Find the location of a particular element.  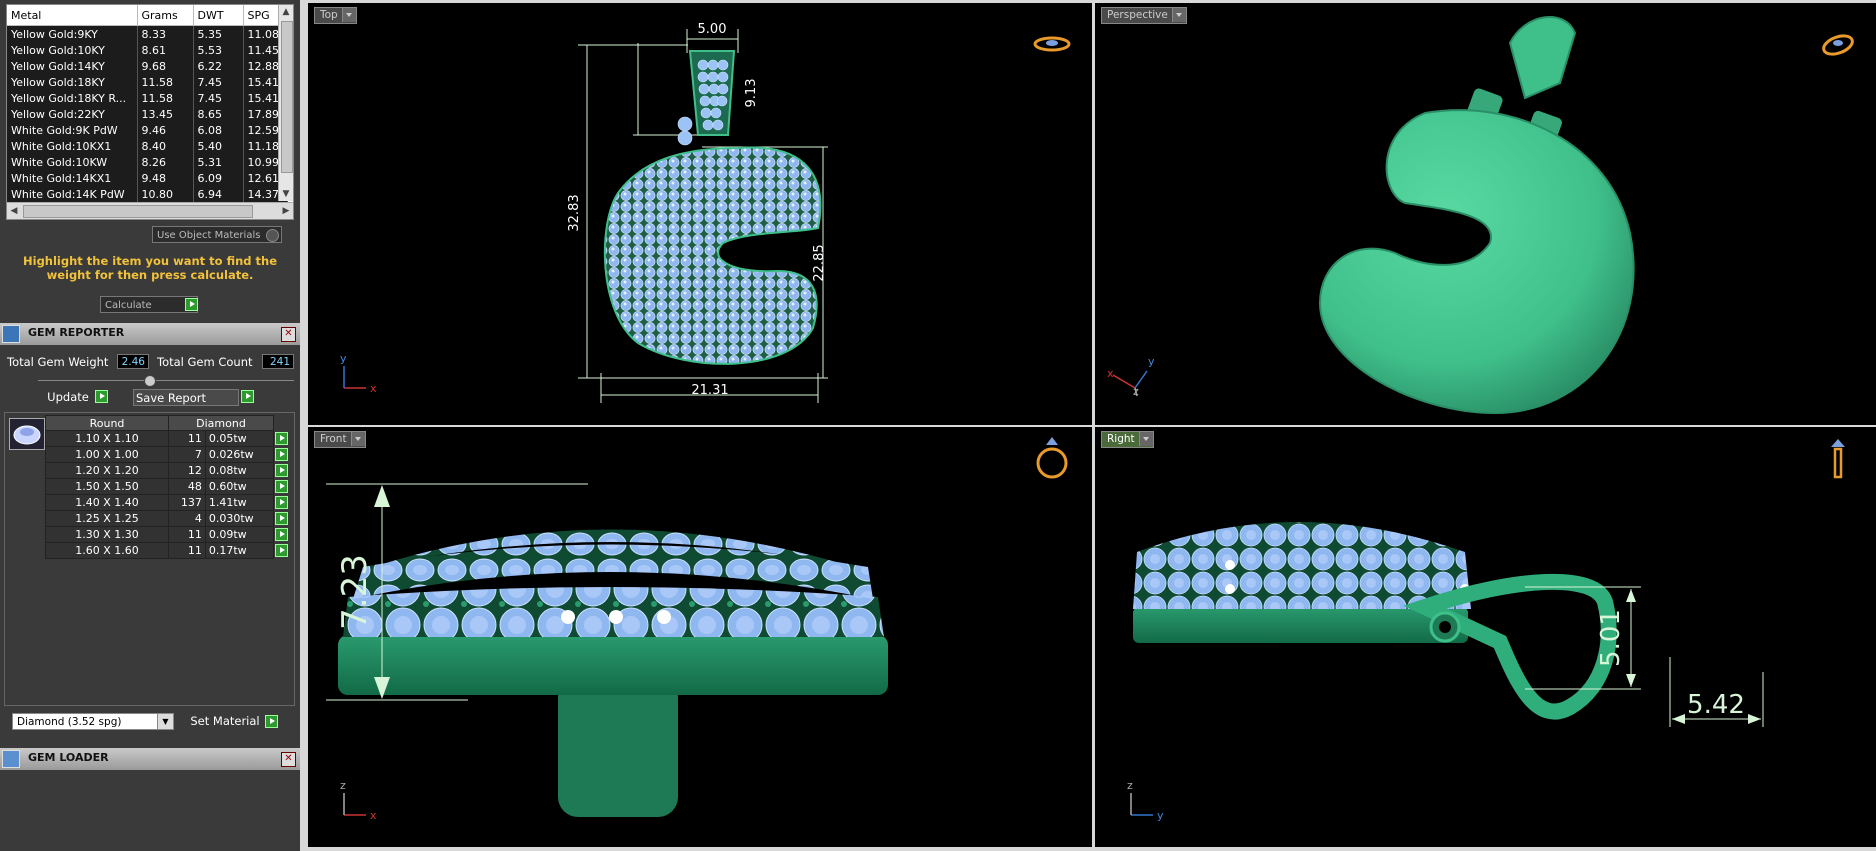

viewport-label-perspective: Perspective is located at coordinates (1144, 15).